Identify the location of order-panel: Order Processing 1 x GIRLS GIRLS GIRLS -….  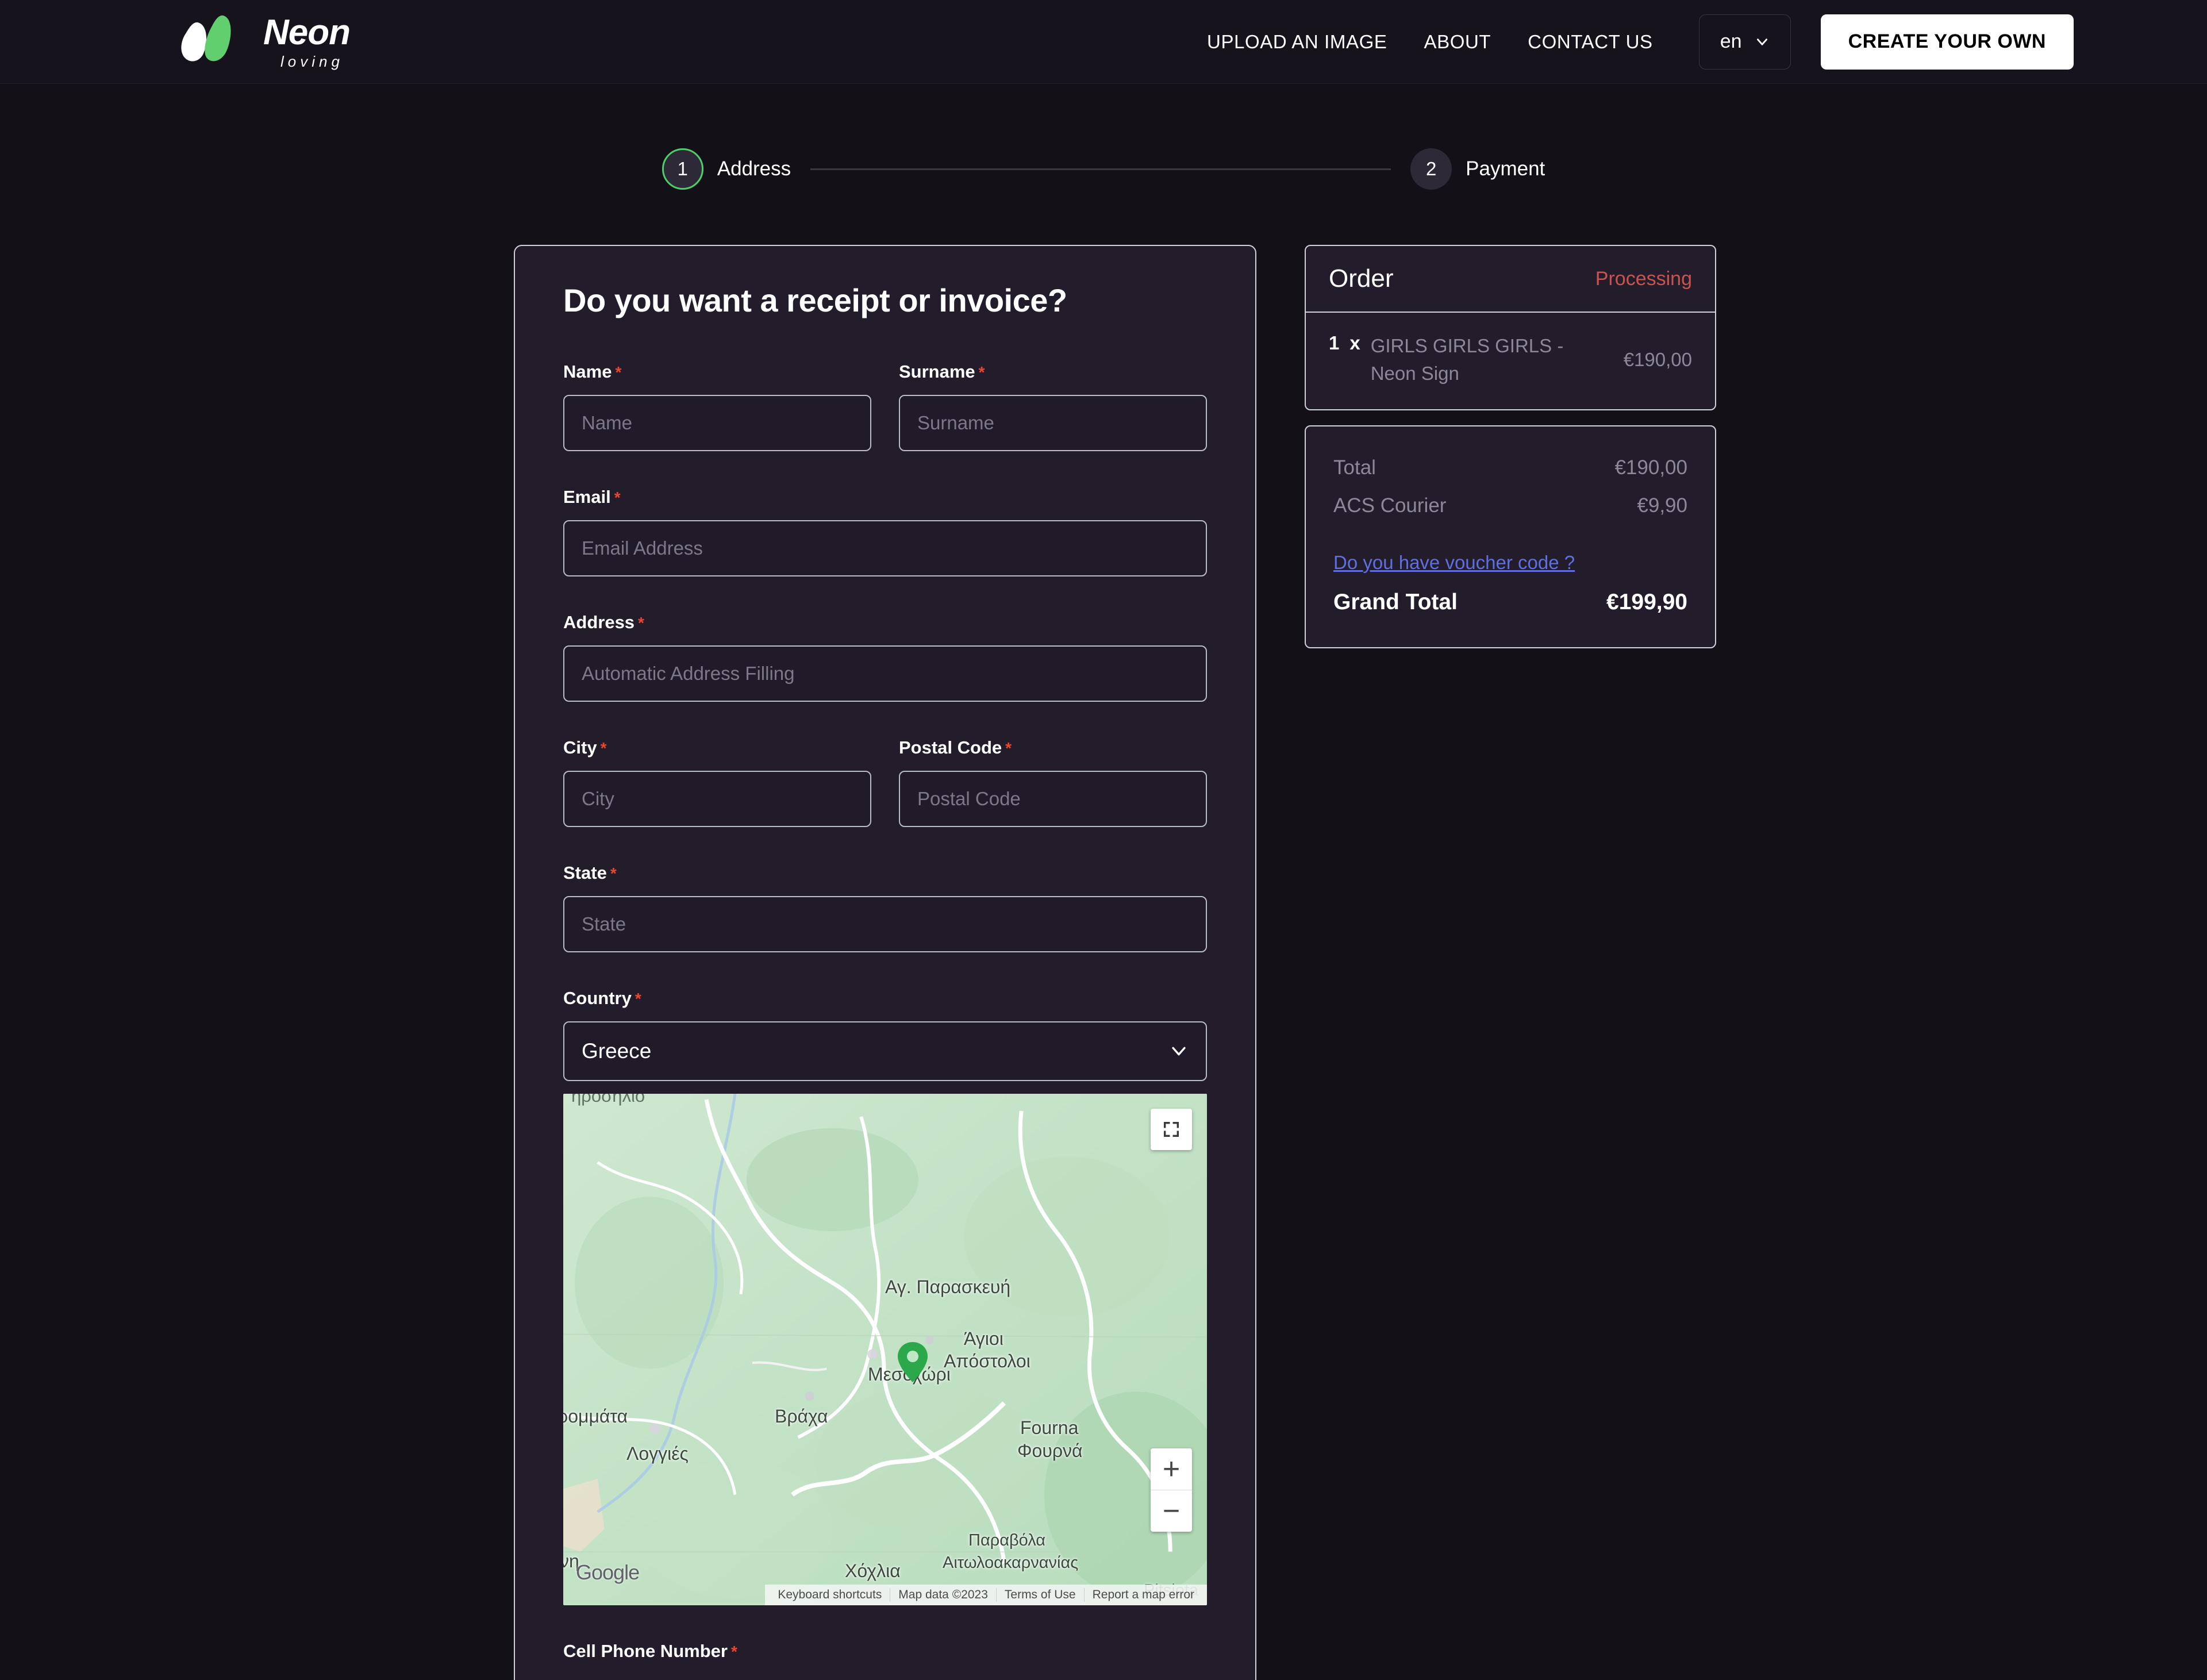
(1510, 327).